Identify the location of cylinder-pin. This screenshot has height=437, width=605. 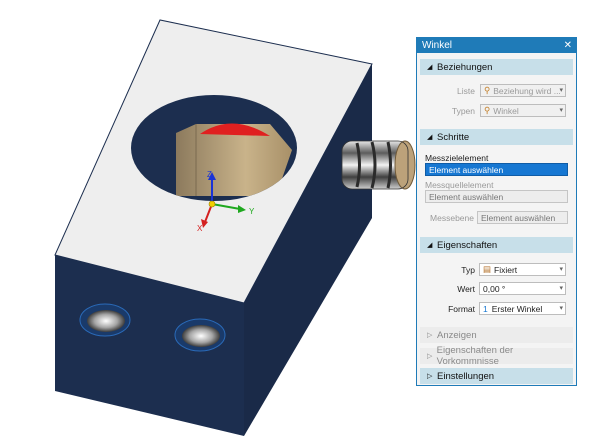
(378, 165).